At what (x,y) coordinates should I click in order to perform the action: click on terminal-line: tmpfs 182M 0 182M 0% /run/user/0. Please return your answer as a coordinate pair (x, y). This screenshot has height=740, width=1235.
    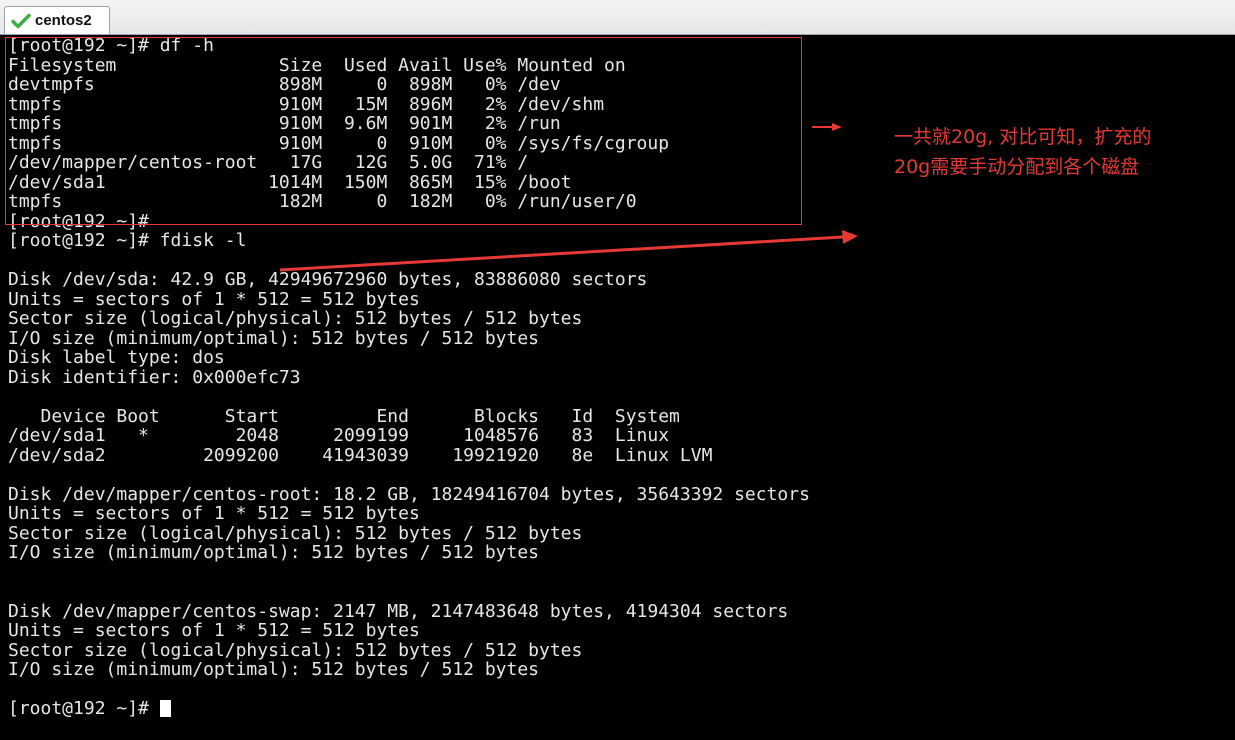
    Looking at the image, I should click on (322, 201).